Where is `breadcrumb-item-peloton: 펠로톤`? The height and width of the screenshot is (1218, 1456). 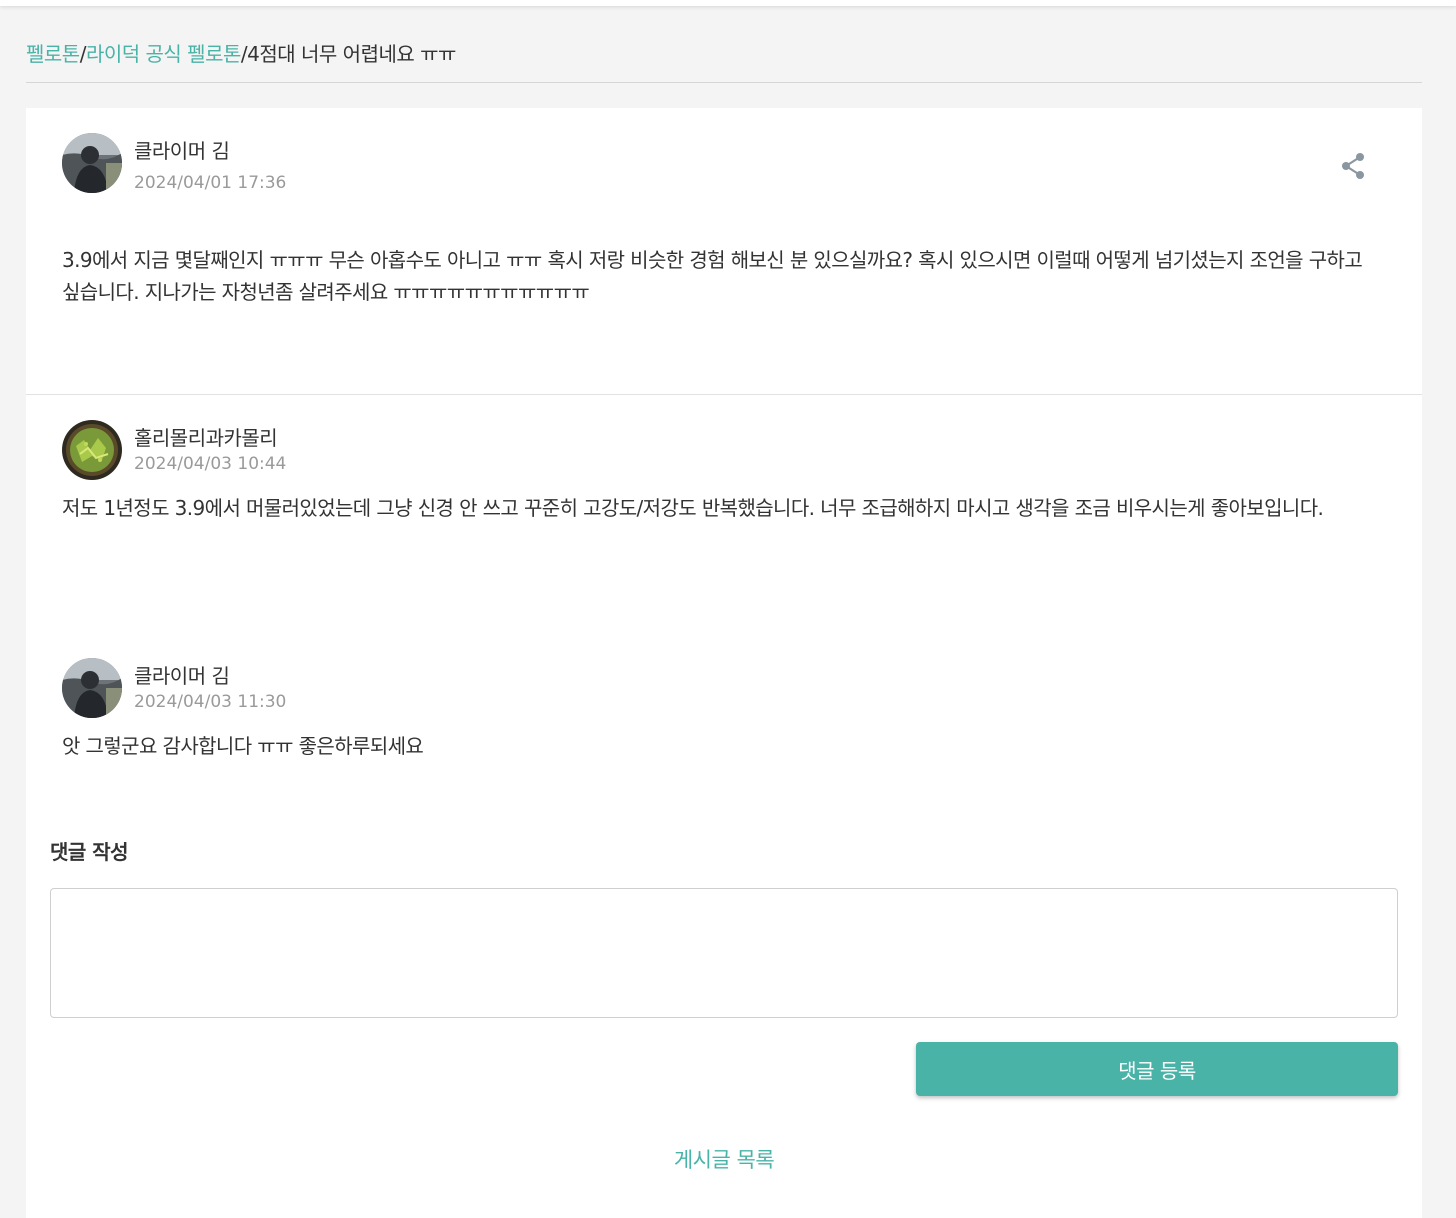 breadcrumb-item-peloton: 펠로톤 is located at coordinates (53, 54).